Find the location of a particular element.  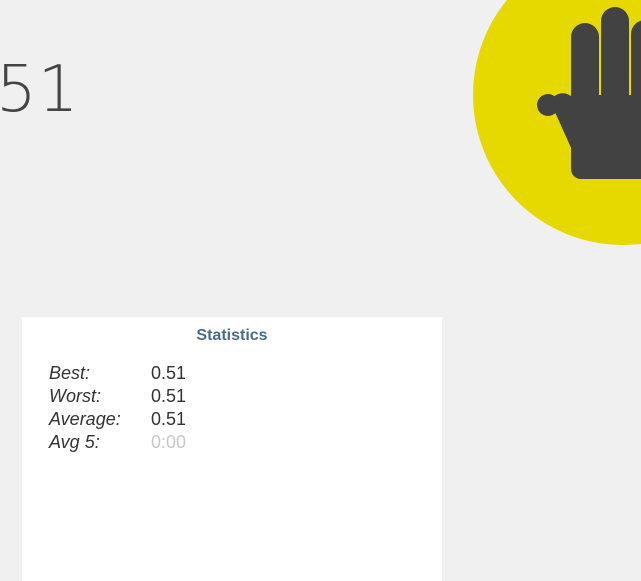

stat-row-average: Average: 0.51 is located at coordinates (117, 419).